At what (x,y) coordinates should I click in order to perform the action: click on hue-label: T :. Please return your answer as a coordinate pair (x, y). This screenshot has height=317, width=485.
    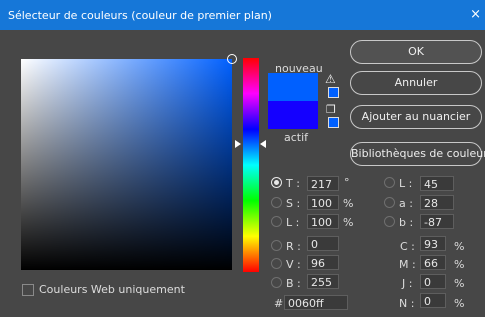
    Looking at the image, I should click on (293, 183).